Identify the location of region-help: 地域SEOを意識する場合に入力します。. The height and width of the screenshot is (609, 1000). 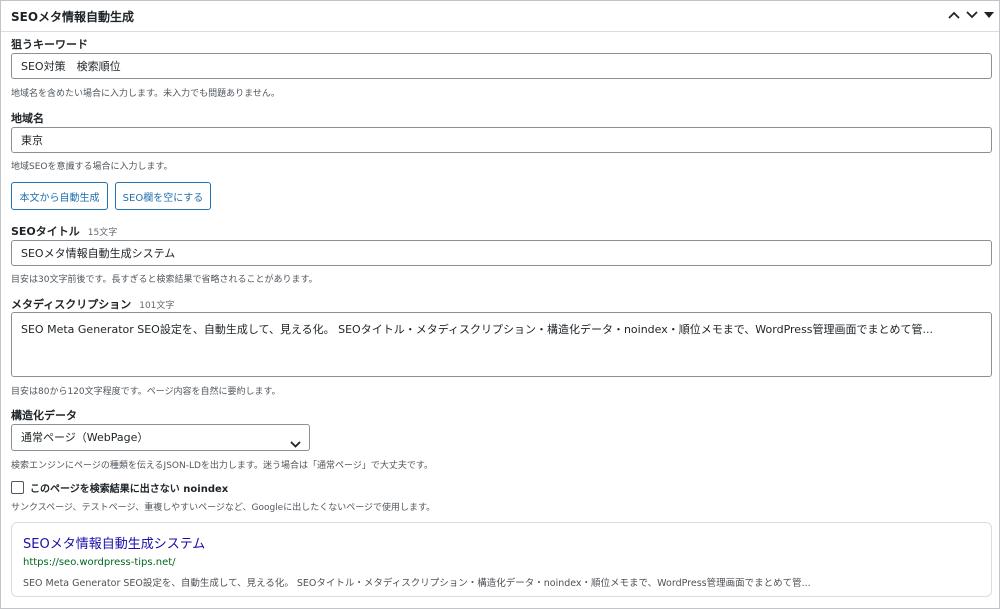
(92, 167).